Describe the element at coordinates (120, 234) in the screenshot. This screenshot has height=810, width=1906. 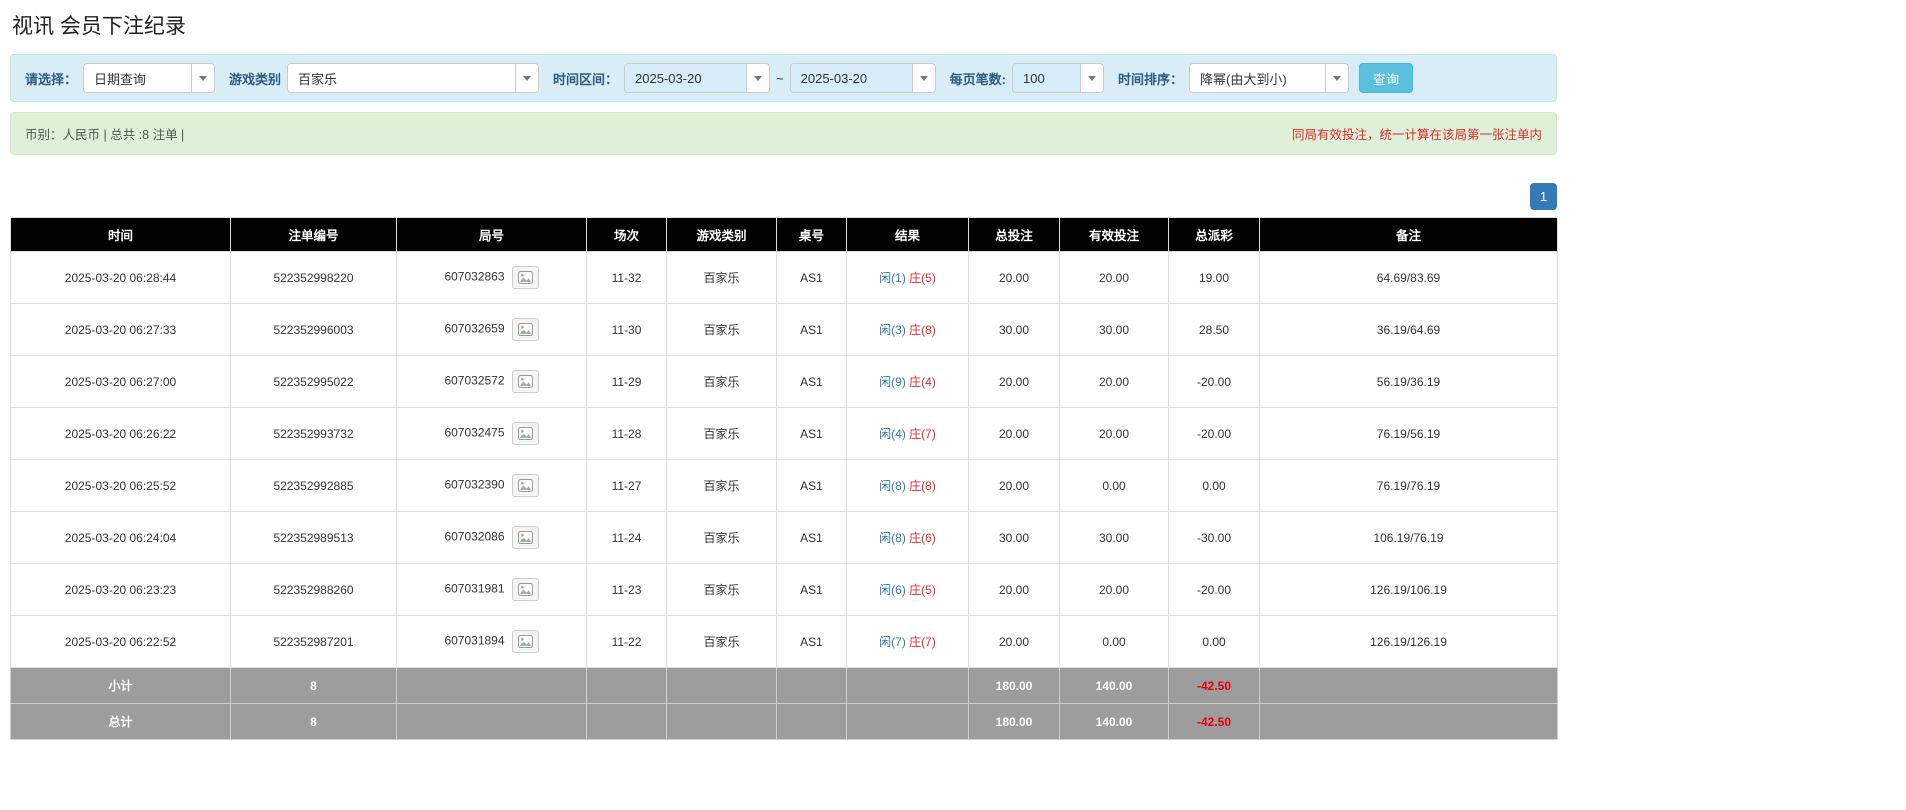
I see `col-header-time: 时间` at that location.